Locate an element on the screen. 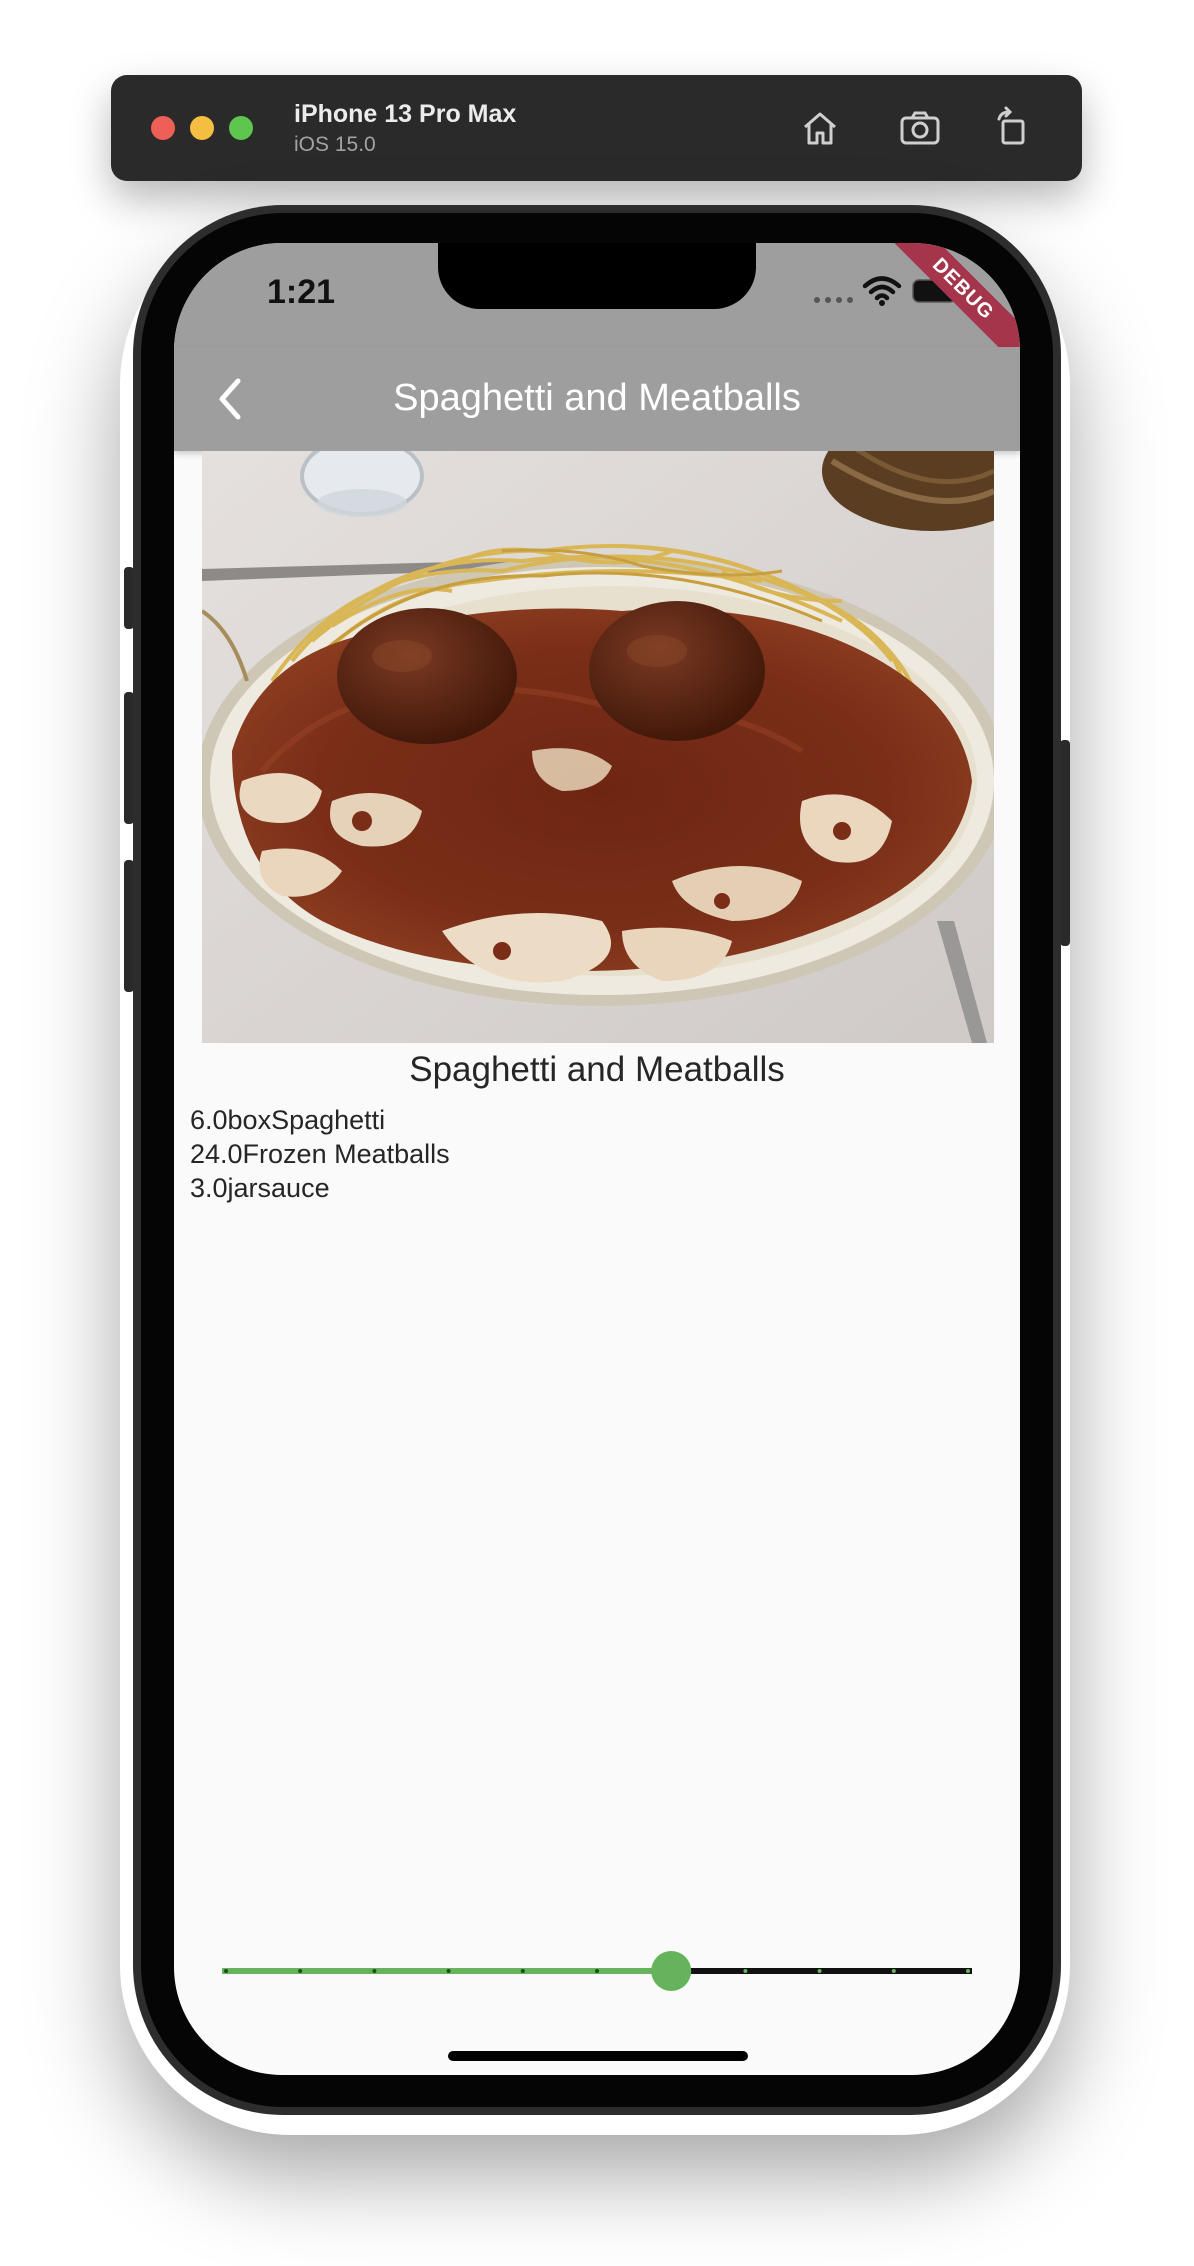 The height and width of the screenshot is (2266, 1194). zoom-window-button is located at coordinates (241, 128).